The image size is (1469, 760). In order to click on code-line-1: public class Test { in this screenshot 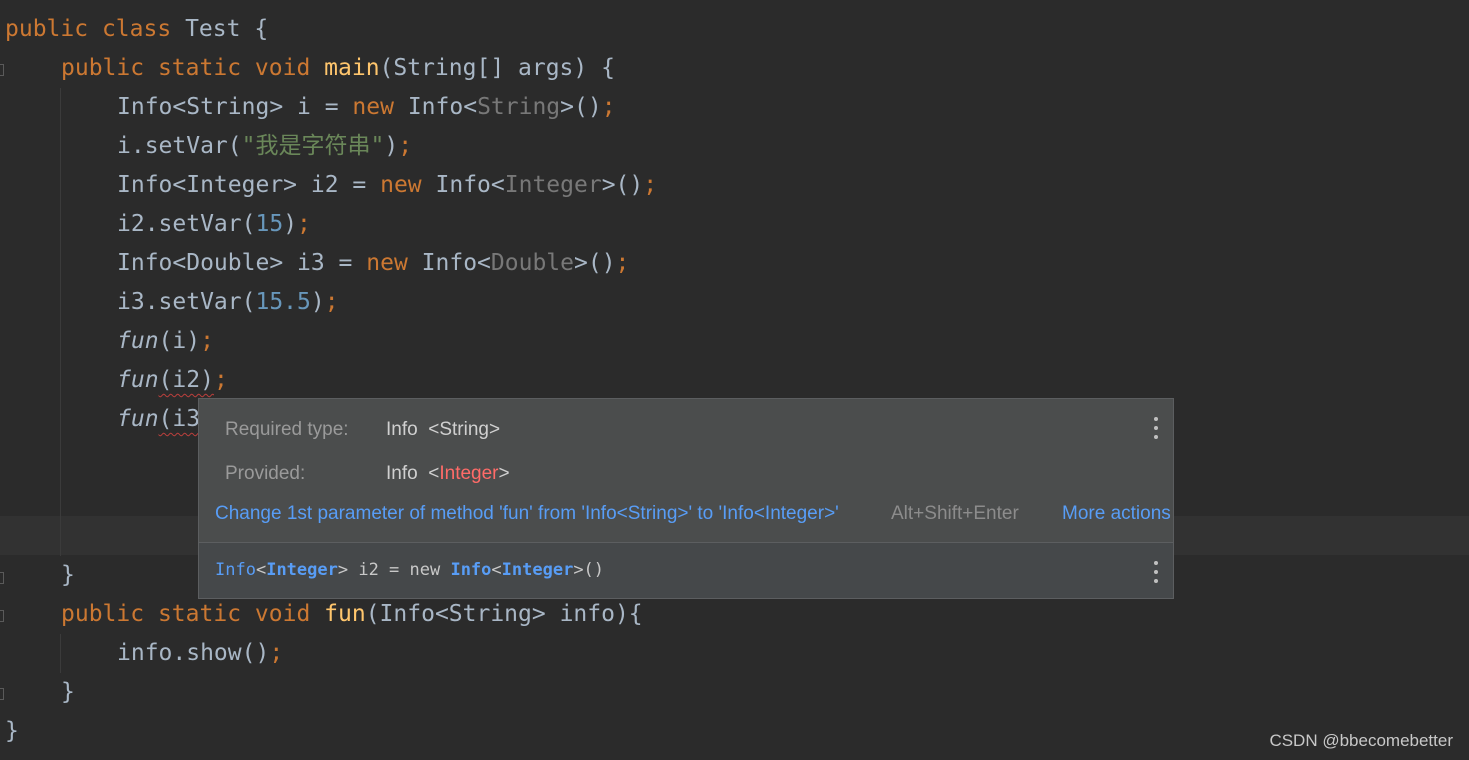, I will do `click(136, 29)`.